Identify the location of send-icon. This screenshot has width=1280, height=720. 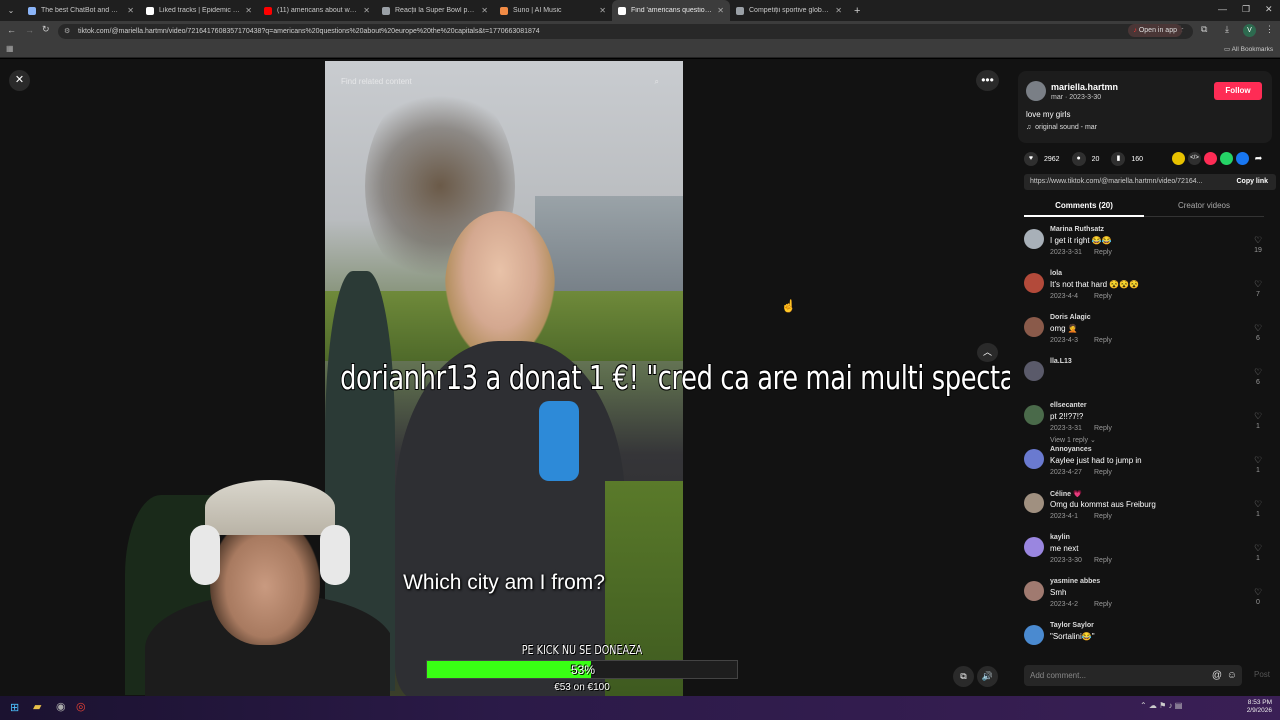
(1210, 158).